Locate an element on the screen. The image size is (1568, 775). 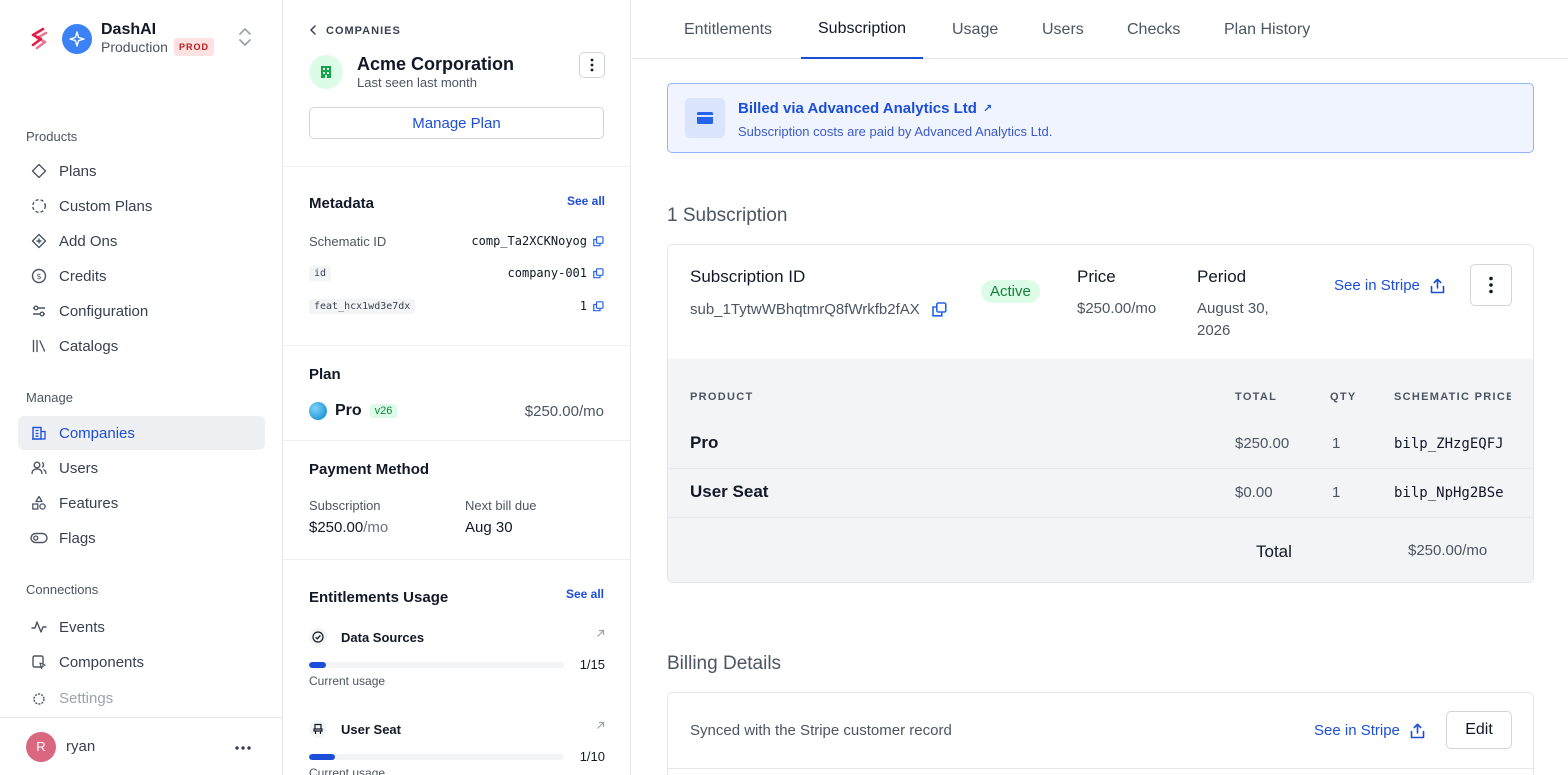
entitlement-name: Data Sources is located at coordinates (383, 637).